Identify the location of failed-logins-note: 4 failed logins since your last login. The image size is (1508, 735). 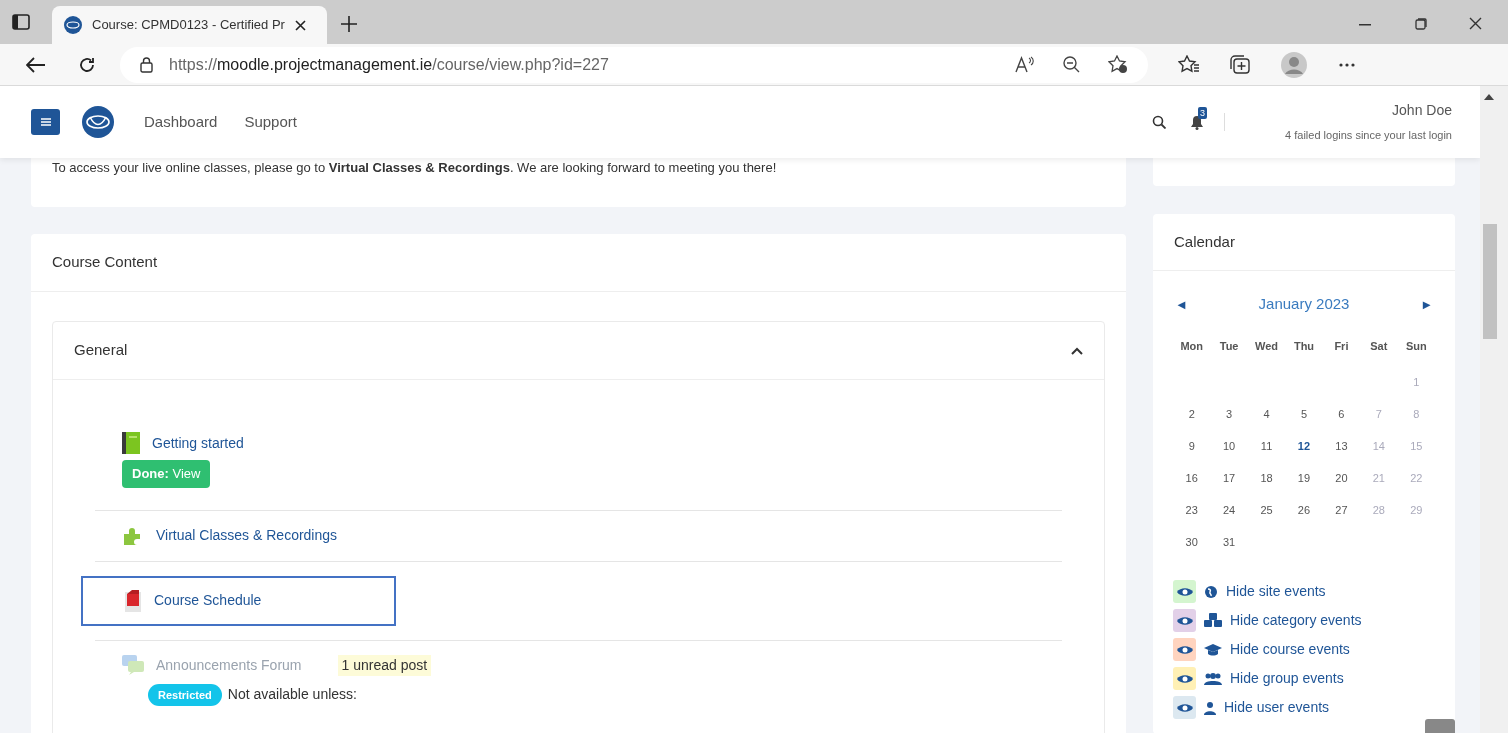
(1368, 136).